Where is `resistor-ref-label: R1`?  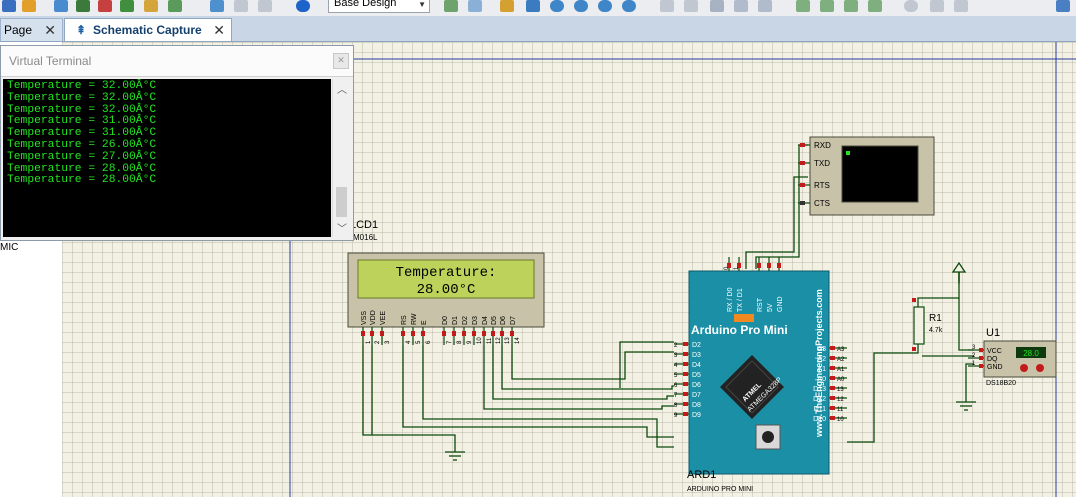
resistor-ref-label: R1 is located at coordinates (935, 318).